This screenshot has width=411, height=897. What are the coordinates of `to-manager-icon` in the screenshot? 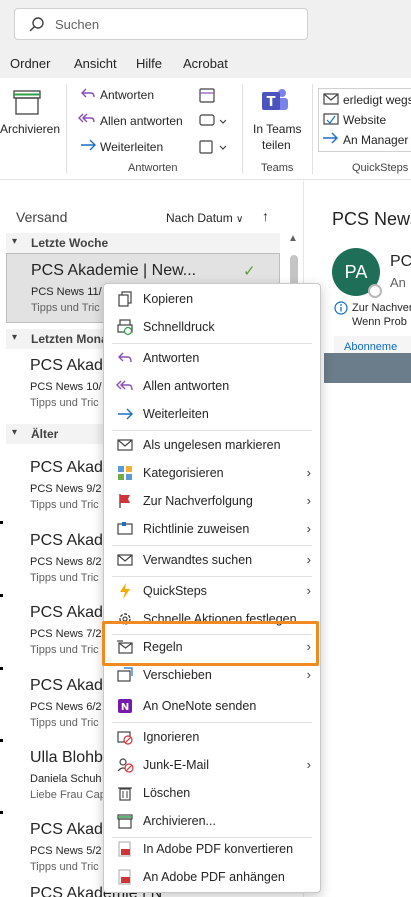 It's located at (330, 138).